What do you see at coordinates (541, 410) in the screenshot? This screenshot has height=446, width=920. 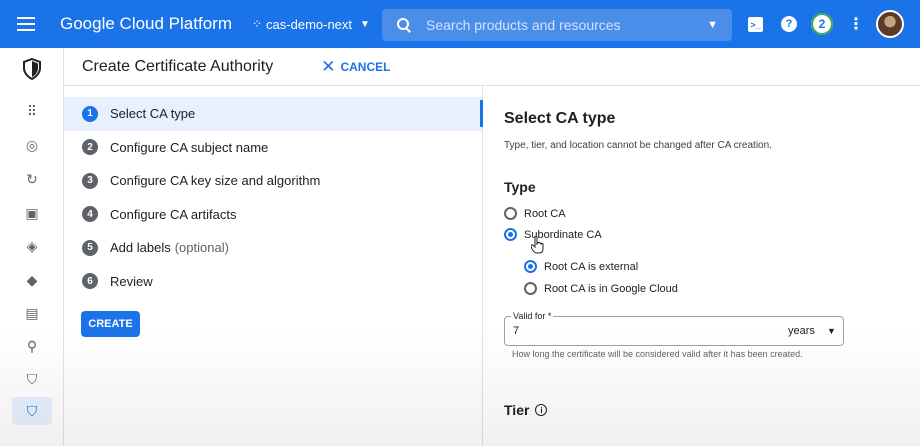 I see `info-icon: i` at bounding box center [541, 410].